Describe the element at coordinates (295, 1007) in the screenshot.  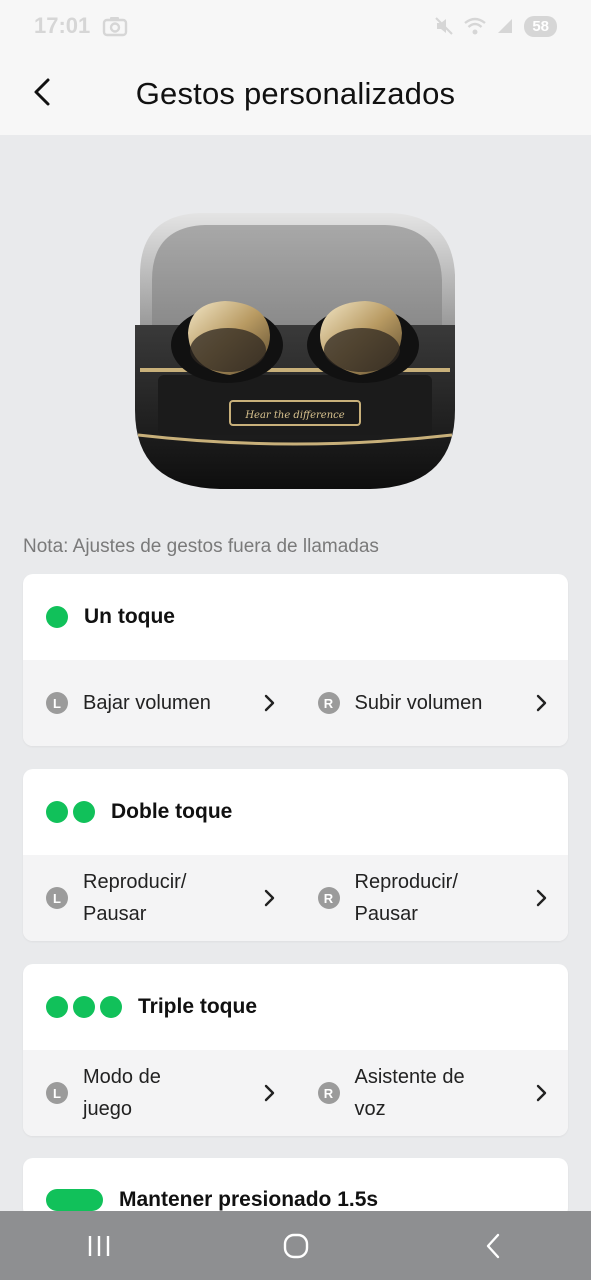
I see `card-header: Triple toque` at that location.